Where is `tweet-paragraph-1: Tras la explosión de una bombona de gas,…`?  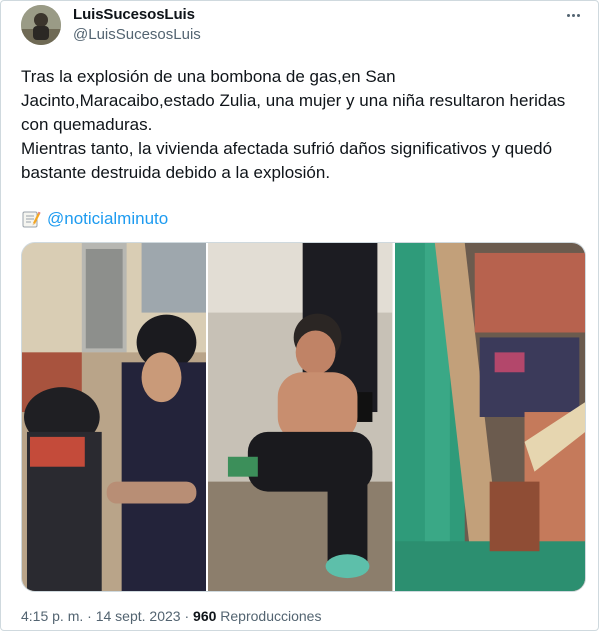
tweet-paragraph-1: Tras la explosión de una bombona de gas,… is located at coordinates (293, 100).